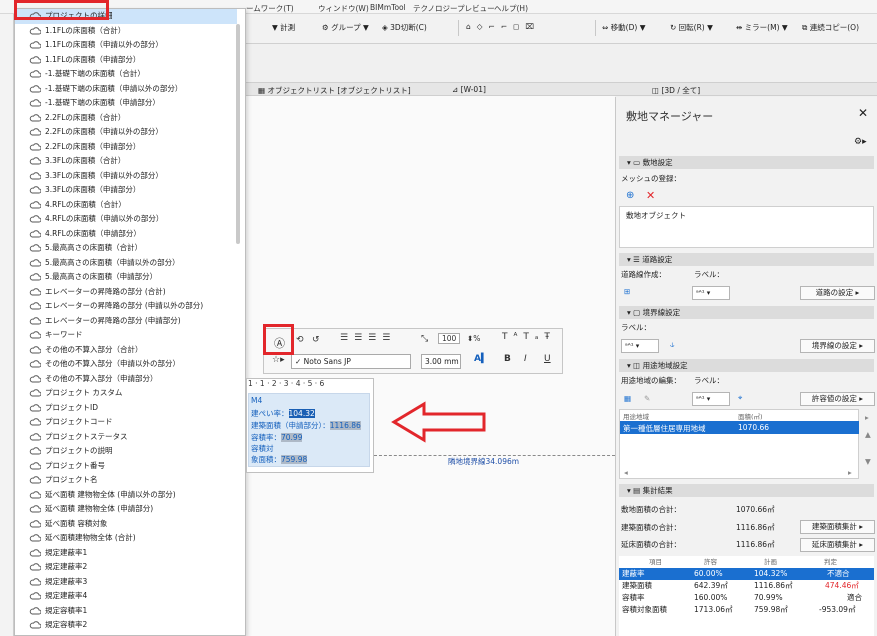  I want to click on move-button: ⇔ 移動(D) ▼, so click(623, 27).